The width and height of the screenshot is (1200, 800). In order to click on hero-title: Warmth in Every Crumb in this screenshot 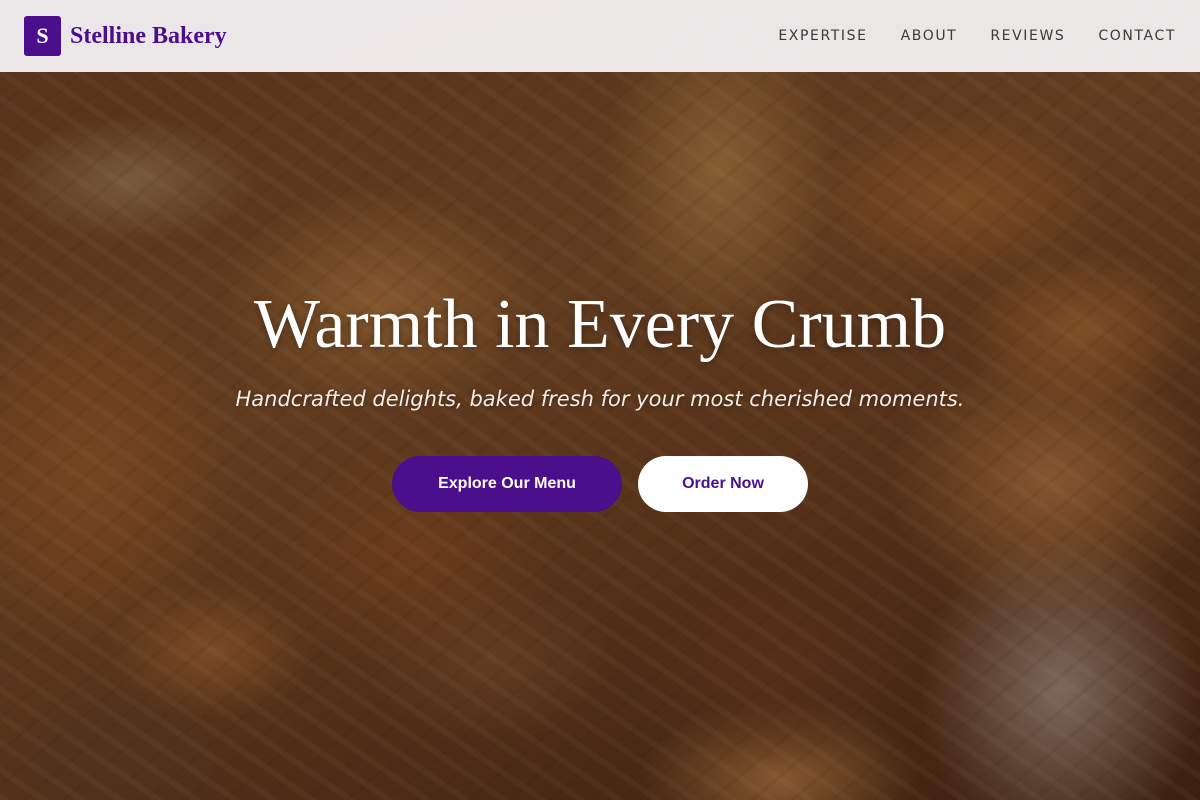, I will do `click(600, 324)`.